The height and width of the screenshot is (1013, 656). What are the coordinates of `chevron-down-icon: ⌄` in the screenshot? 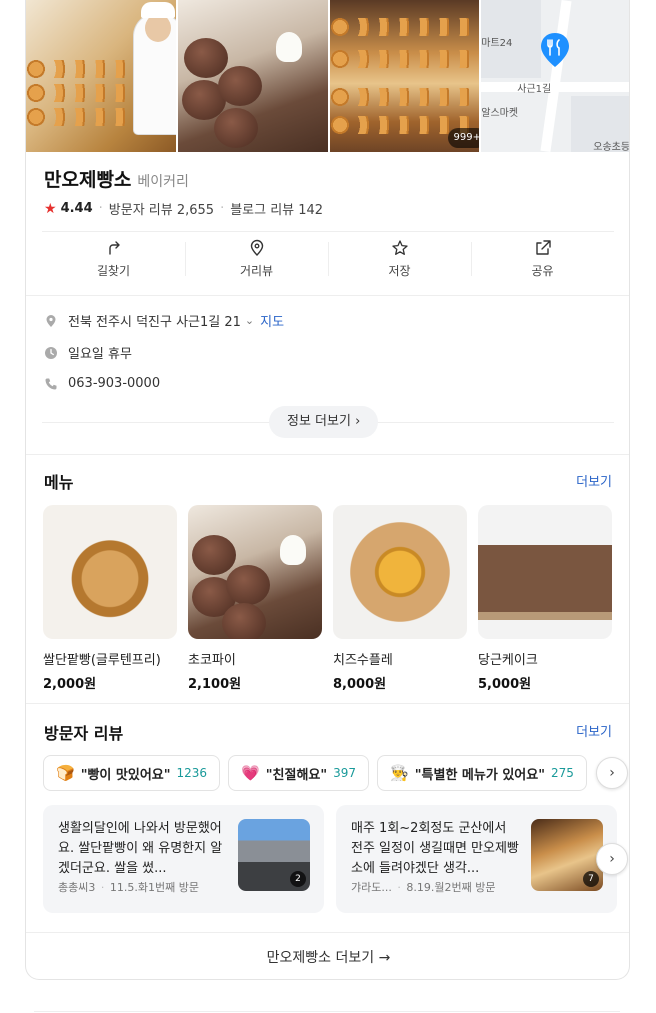 It's located at (249, 320).